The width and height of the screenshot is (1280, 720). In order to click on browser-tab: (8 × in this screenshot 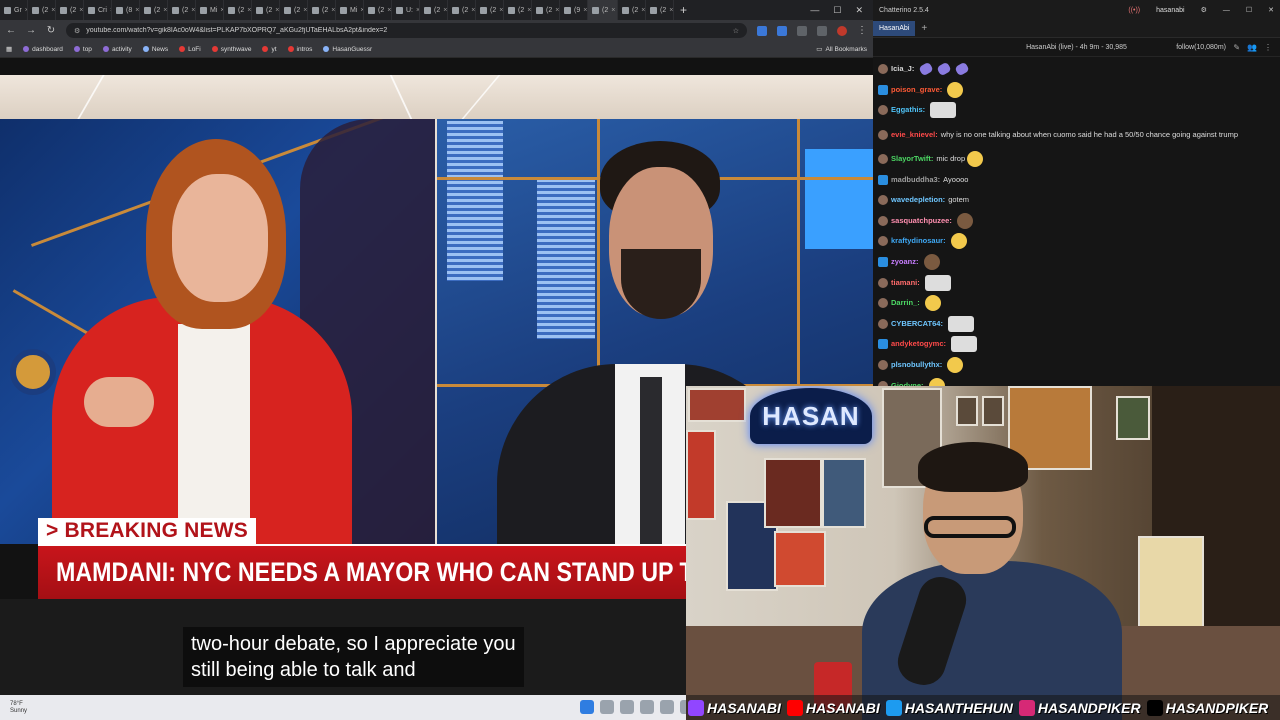, I will do `click(126, 10)`.